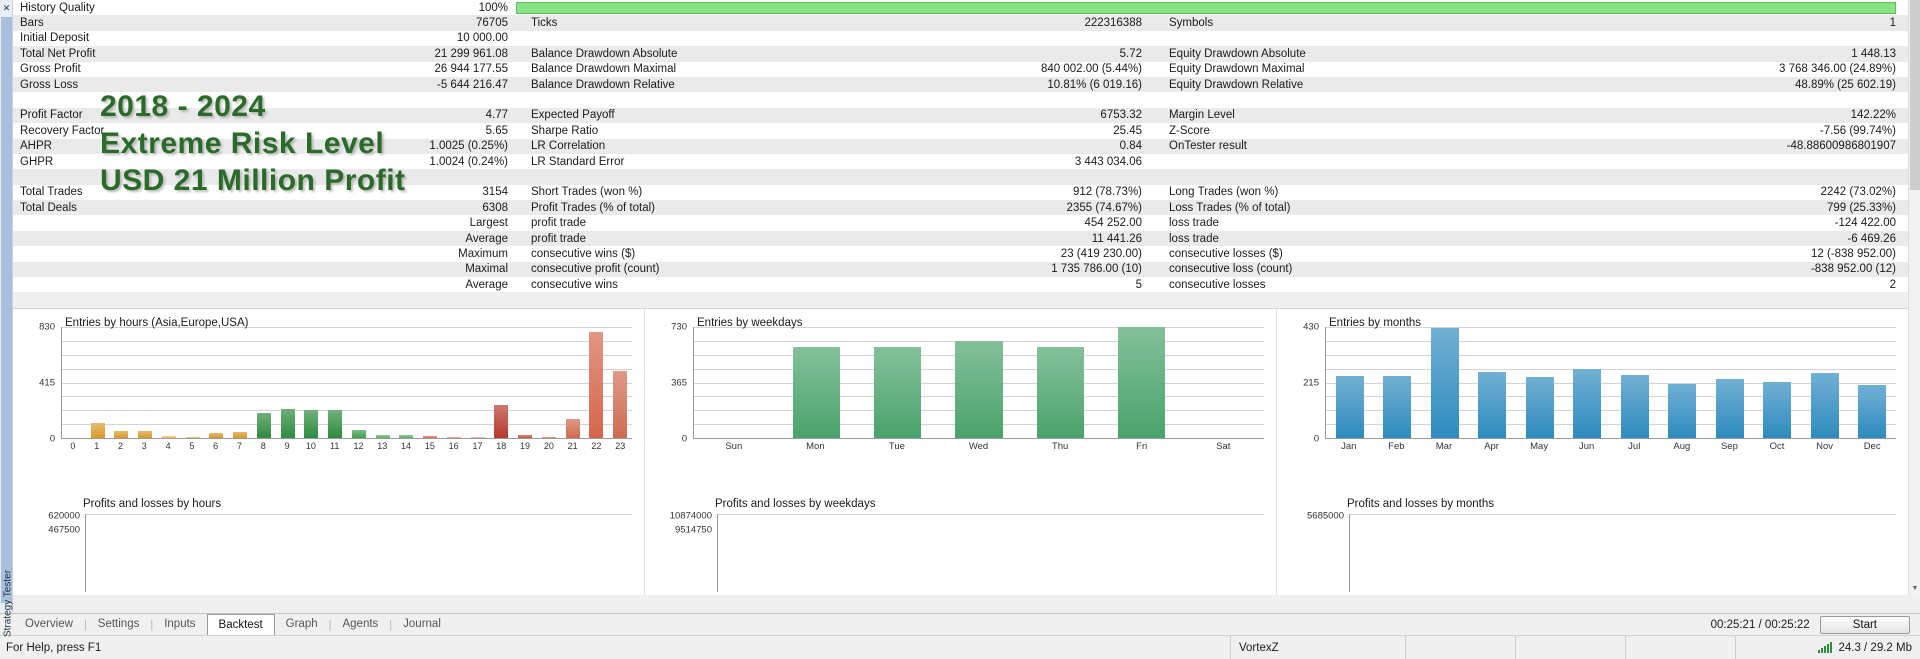  What do you see at coordinates (1915, 95) in the screenshot?
I see `scrollbar-thumb` at bounding box center [1915, 95].